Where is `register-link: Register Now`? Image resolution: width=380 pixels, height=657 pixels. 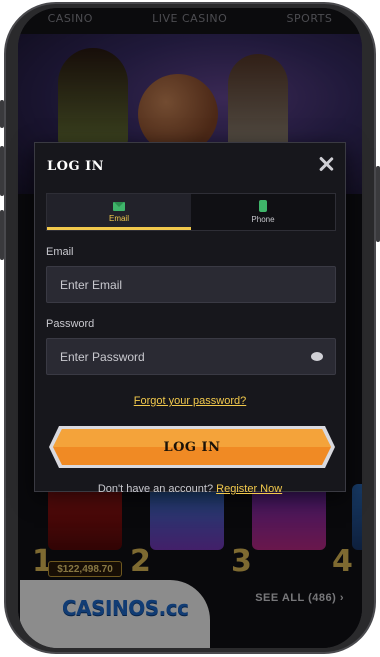 register-link: Register Now is located at coordinates (249, 489).